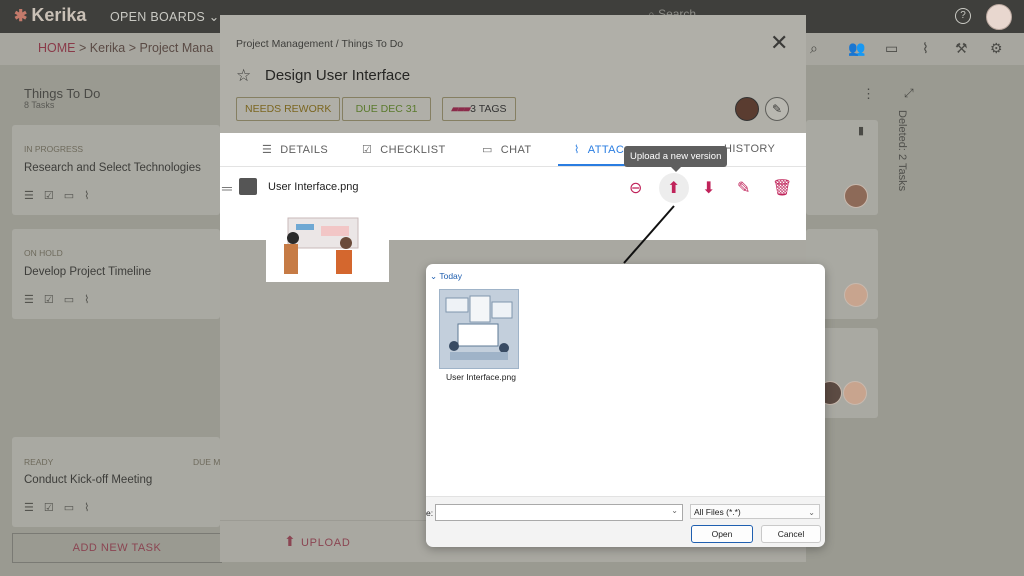  I want to click on tab-attachments: ⌇ ATTAC, so click(599, 149).